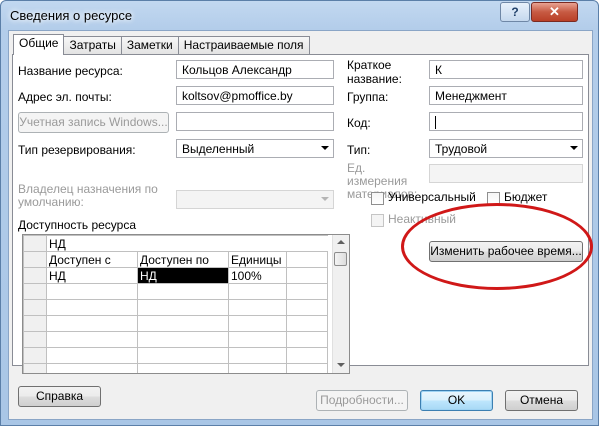 Image resolution: width=599 pixels, height=426 pixels. Describe the element at coordinates (554, 12) in the screenshot. I see `title-close-button: ✕` at that location.